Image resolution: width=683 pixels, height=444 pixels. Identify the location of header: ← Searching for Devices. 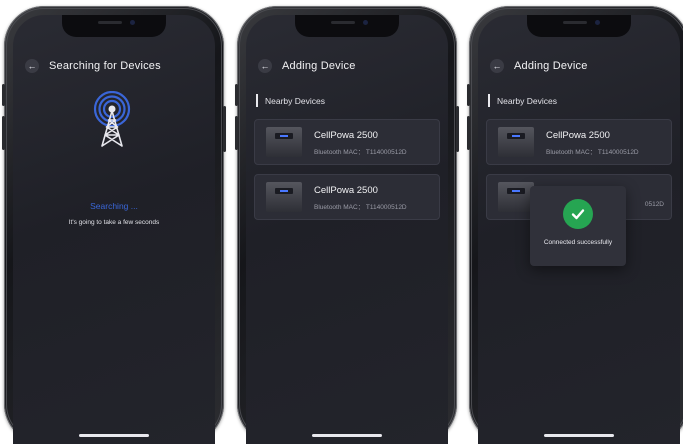
(114, 66).